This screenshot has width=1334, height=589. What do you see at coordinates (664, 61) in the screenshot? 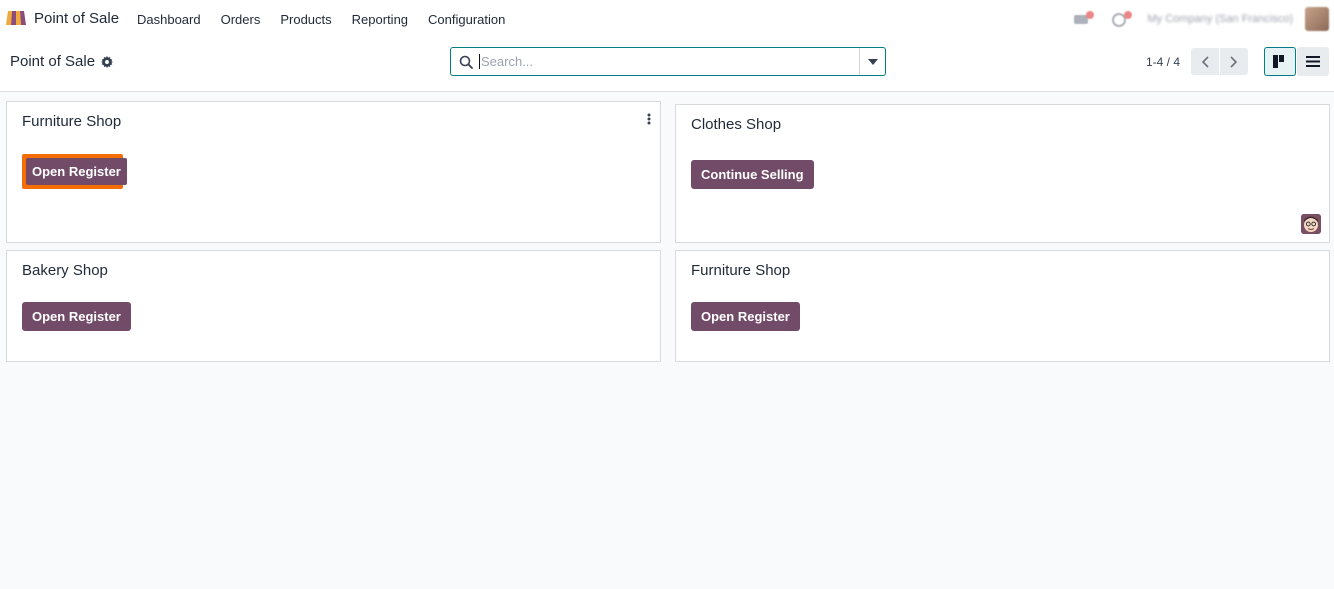
I see `search-input` at bounding box center [664, 61].